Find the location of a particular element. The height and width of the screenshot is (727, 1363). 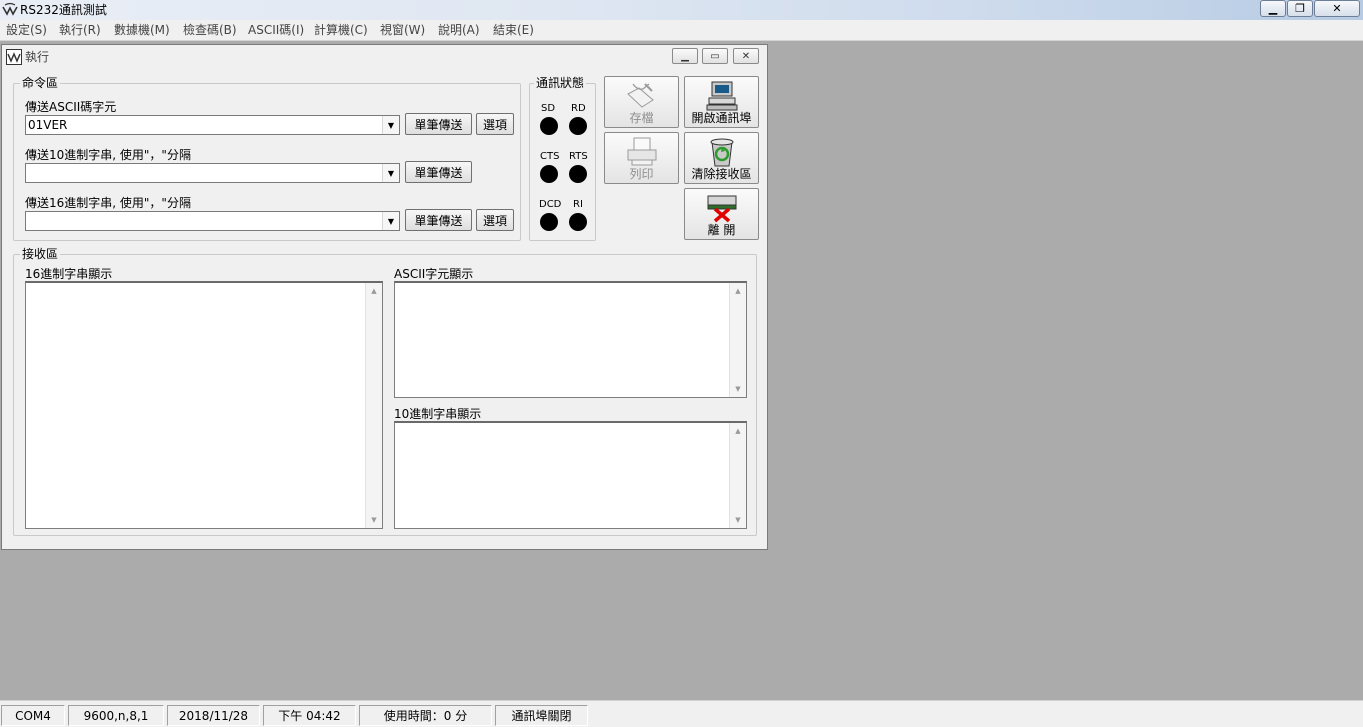

hex-input is located at coordinates (204, 221).